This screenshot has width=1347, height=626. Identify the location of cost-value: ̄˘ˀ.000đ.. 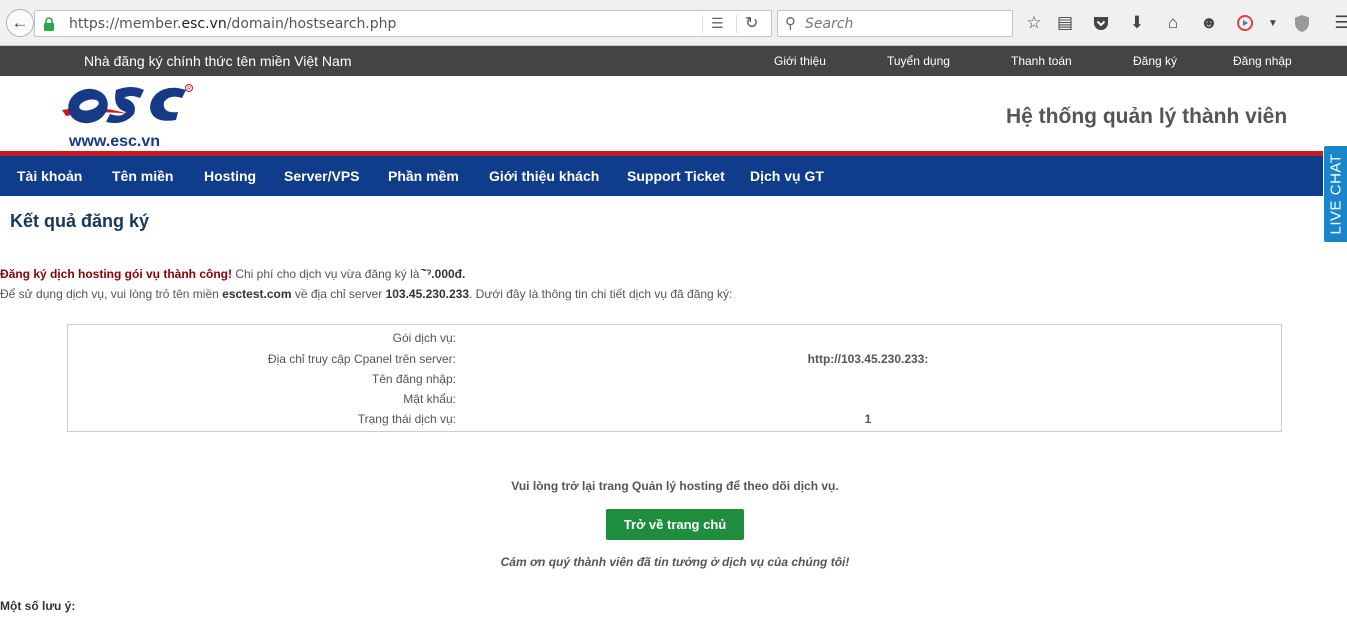
(444, 274).